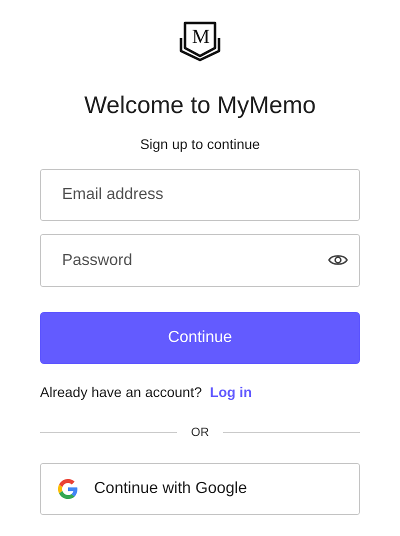 Image resolution: width=400 pixels, height=536 pixels. Describe the element at coordinates (338, 260) in the screenshot. I see `show-password-icon` at that location.